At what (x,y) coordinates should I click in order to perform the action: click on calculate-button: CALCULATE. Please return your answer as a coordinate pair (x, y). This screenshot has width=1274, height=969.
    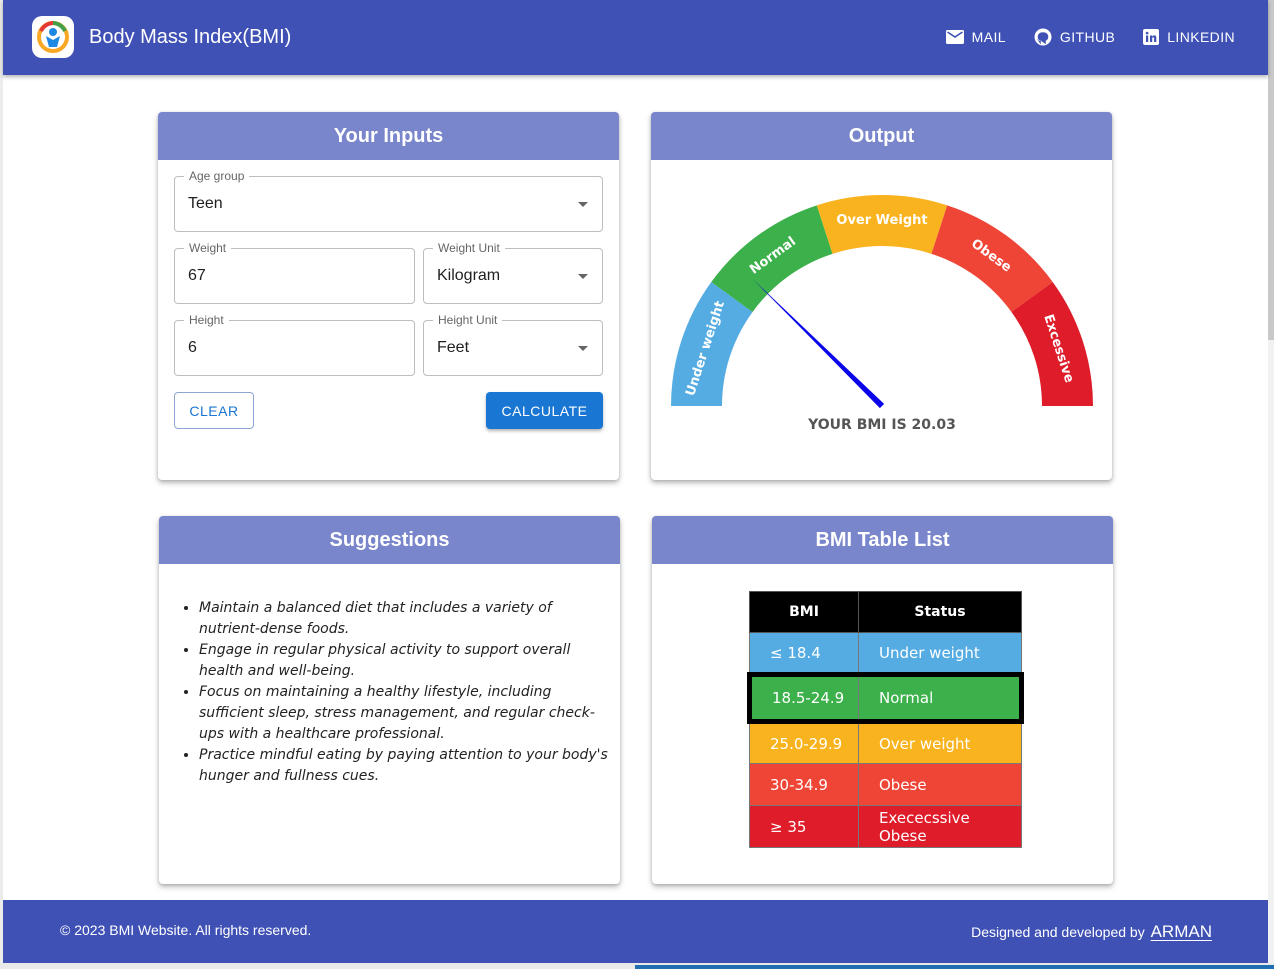
    Looking at the image, I should click on (544, 410).